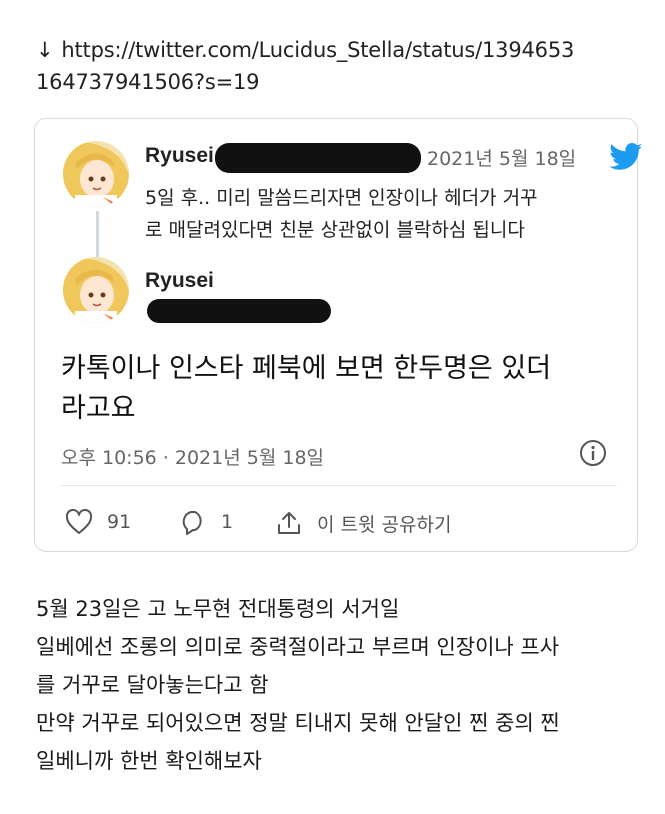 Image resolution: width=665 pixels, height=814 pixels. What do you see at coordinates (192, 523) in the screenshot?
I see `reply-bubble-icon` at bounding box center [192, 523].